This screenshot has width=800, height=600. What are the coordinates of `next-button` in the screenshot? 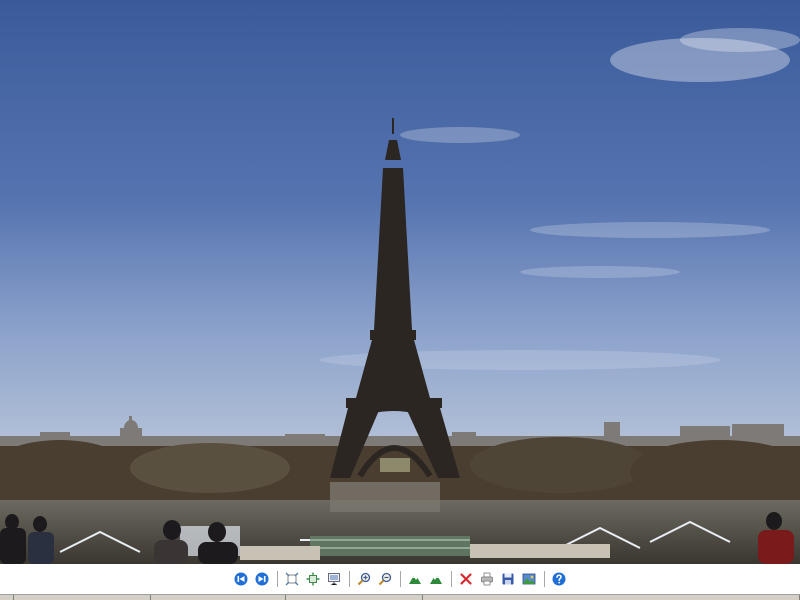 It's located at (262, 579).